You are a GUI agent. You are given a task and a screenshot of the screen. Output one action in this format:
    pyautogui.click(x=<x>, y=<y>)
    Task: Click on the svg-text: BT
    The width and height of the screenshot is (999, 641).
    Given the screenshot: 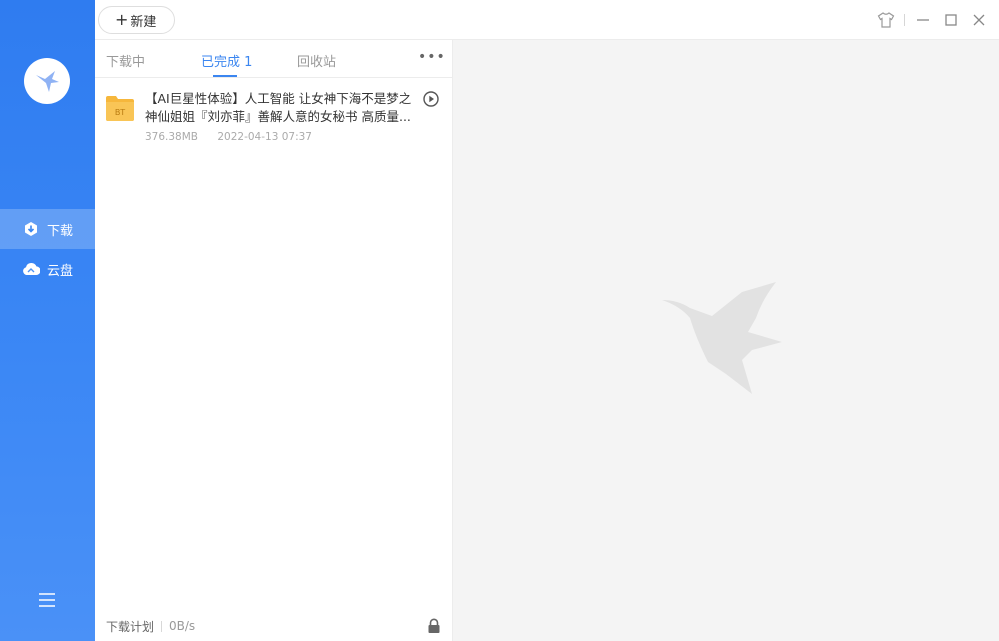 What is the action you would take?
    pyautogui.click(x=120, y=112)
    